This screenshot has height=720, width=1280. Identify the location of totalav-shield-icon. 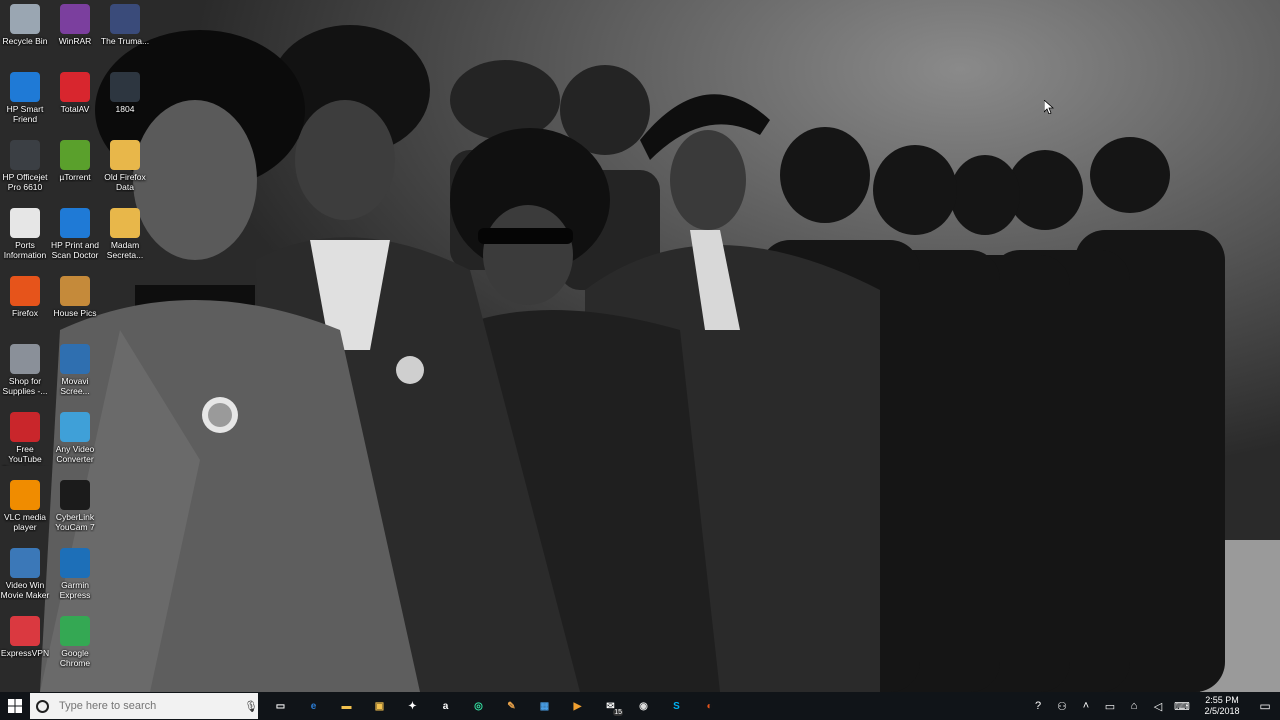
(75, 87).